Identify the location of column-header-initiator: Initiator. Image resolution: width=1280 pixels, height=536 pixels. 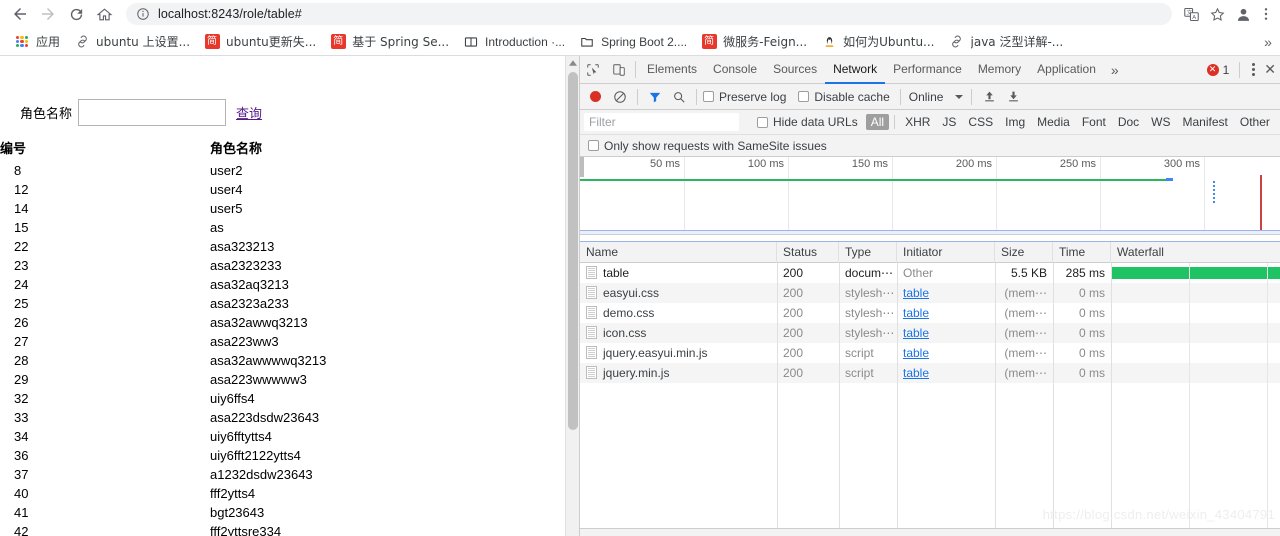
(946, 252).